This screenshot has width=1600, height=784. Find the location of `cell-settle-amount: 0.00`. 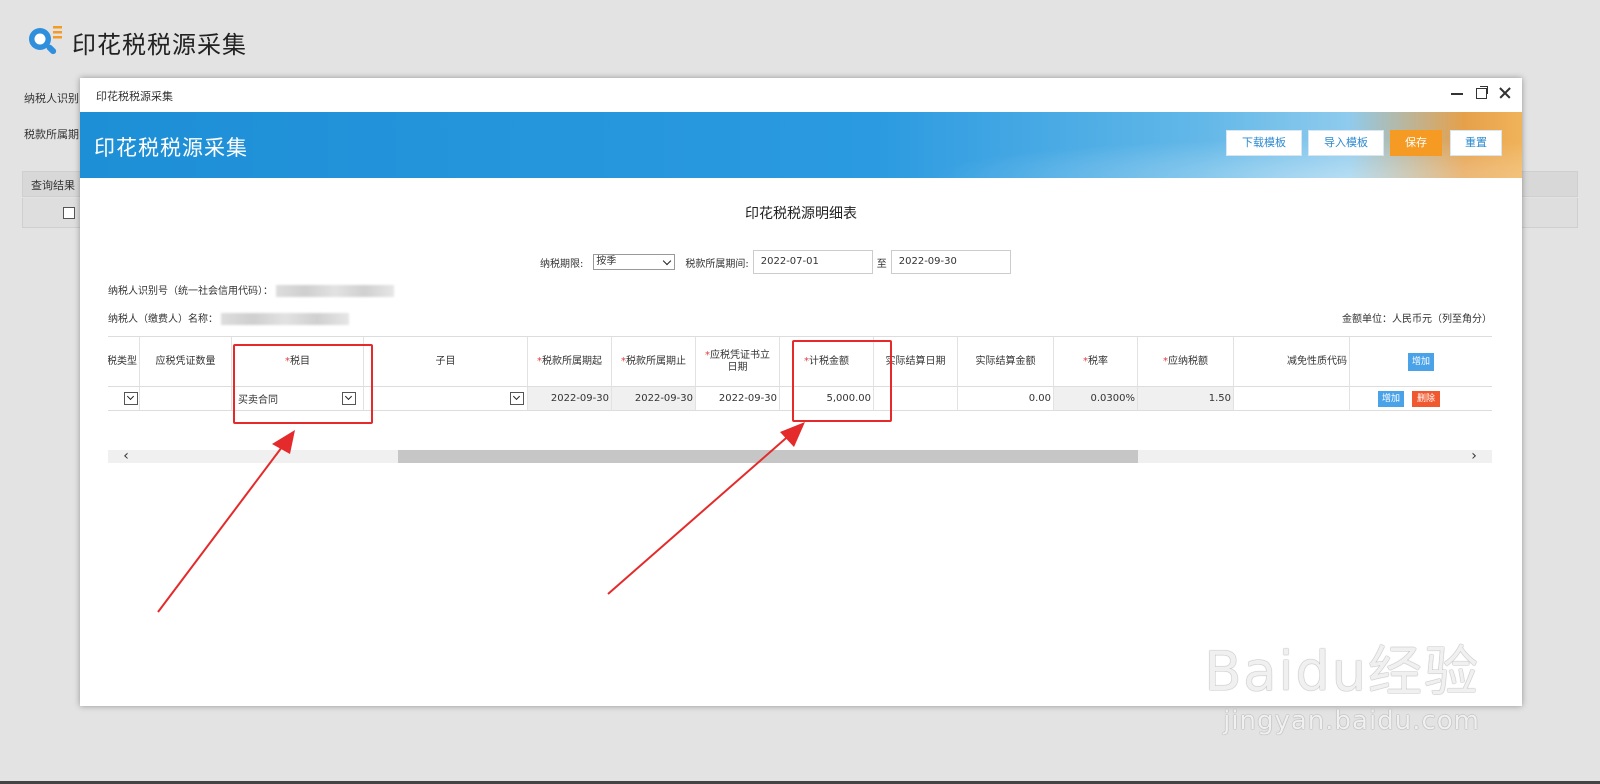

cell-settle-amount: 0.00 is located at coordinates (1006, 399).